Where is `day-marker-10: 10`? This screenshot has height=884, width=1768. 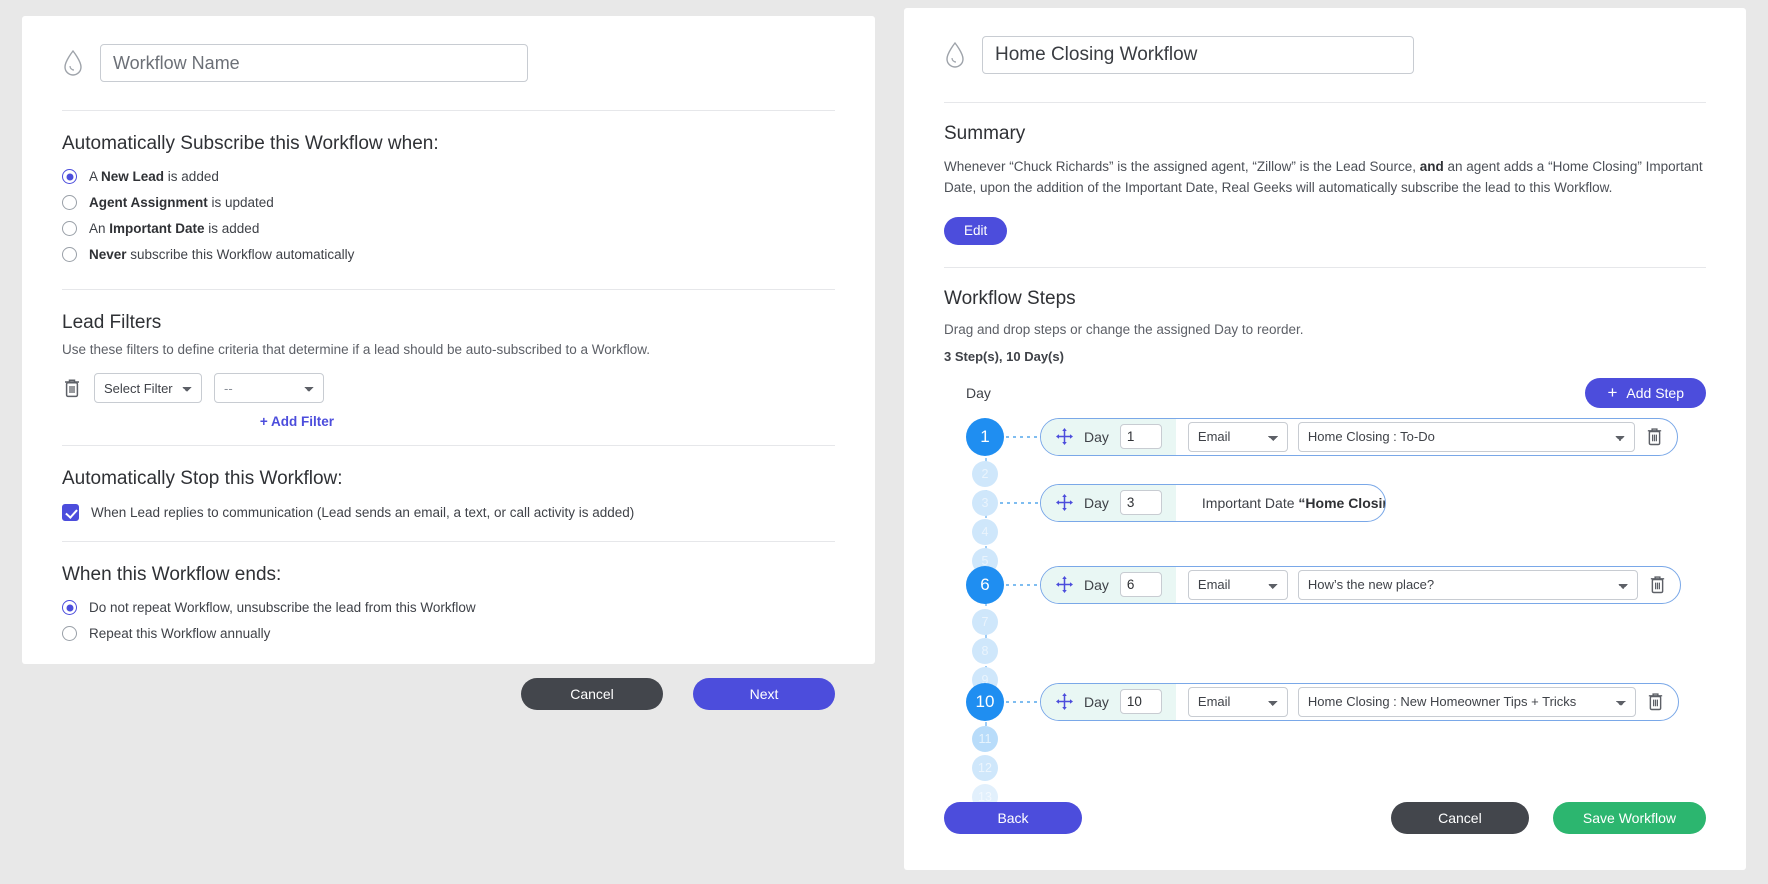 day-marker-10: 10 is located at coordinates (985, 701).